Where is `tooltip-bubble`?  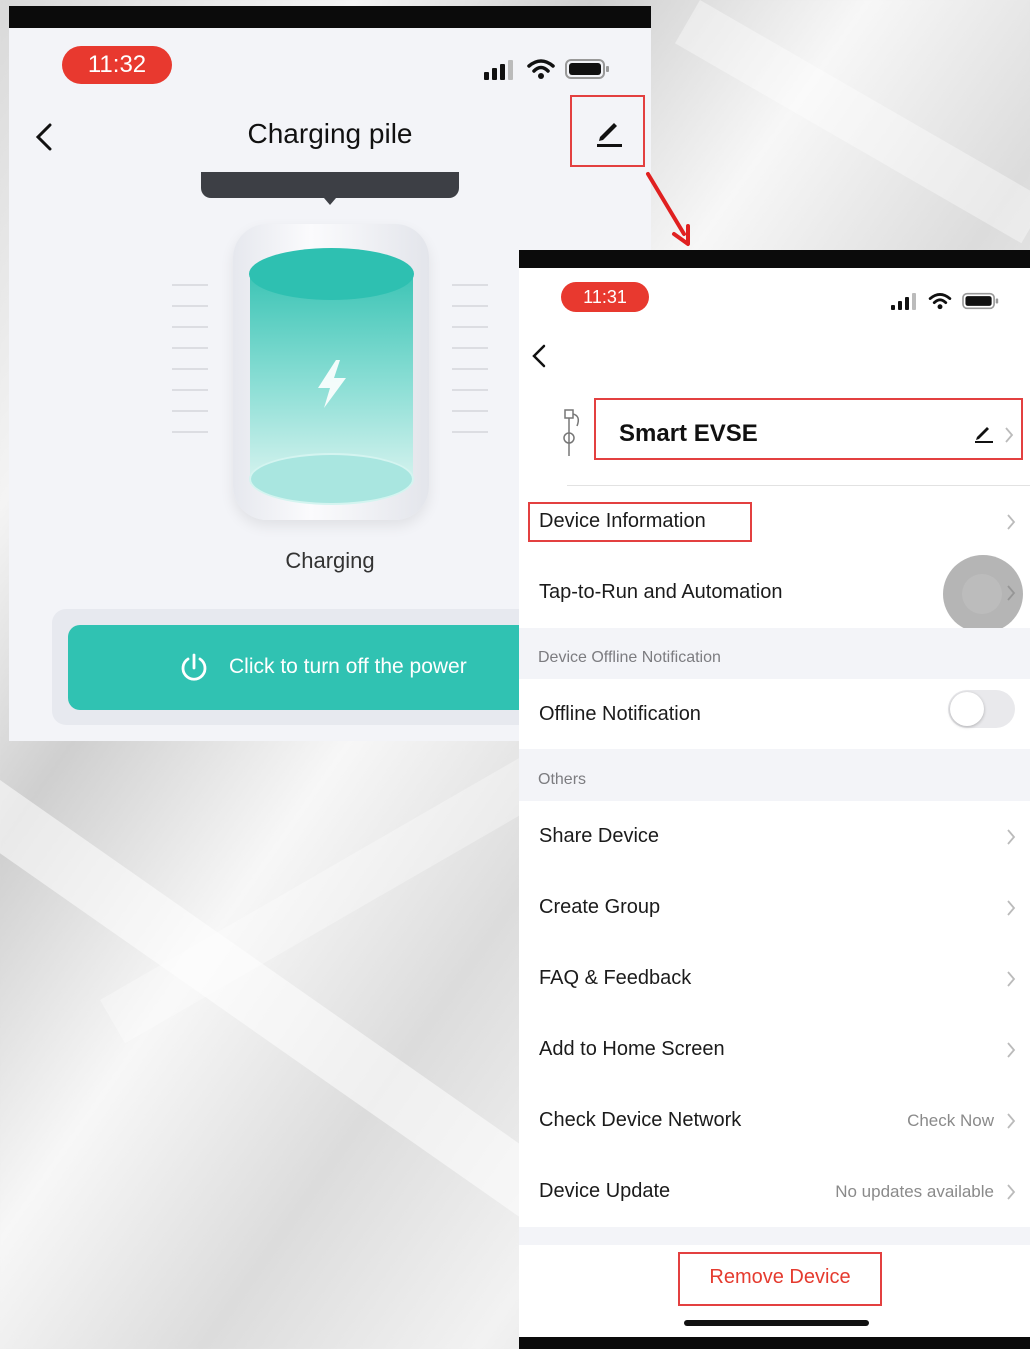 tooltip-bubble is located at coordinates (330, 188).